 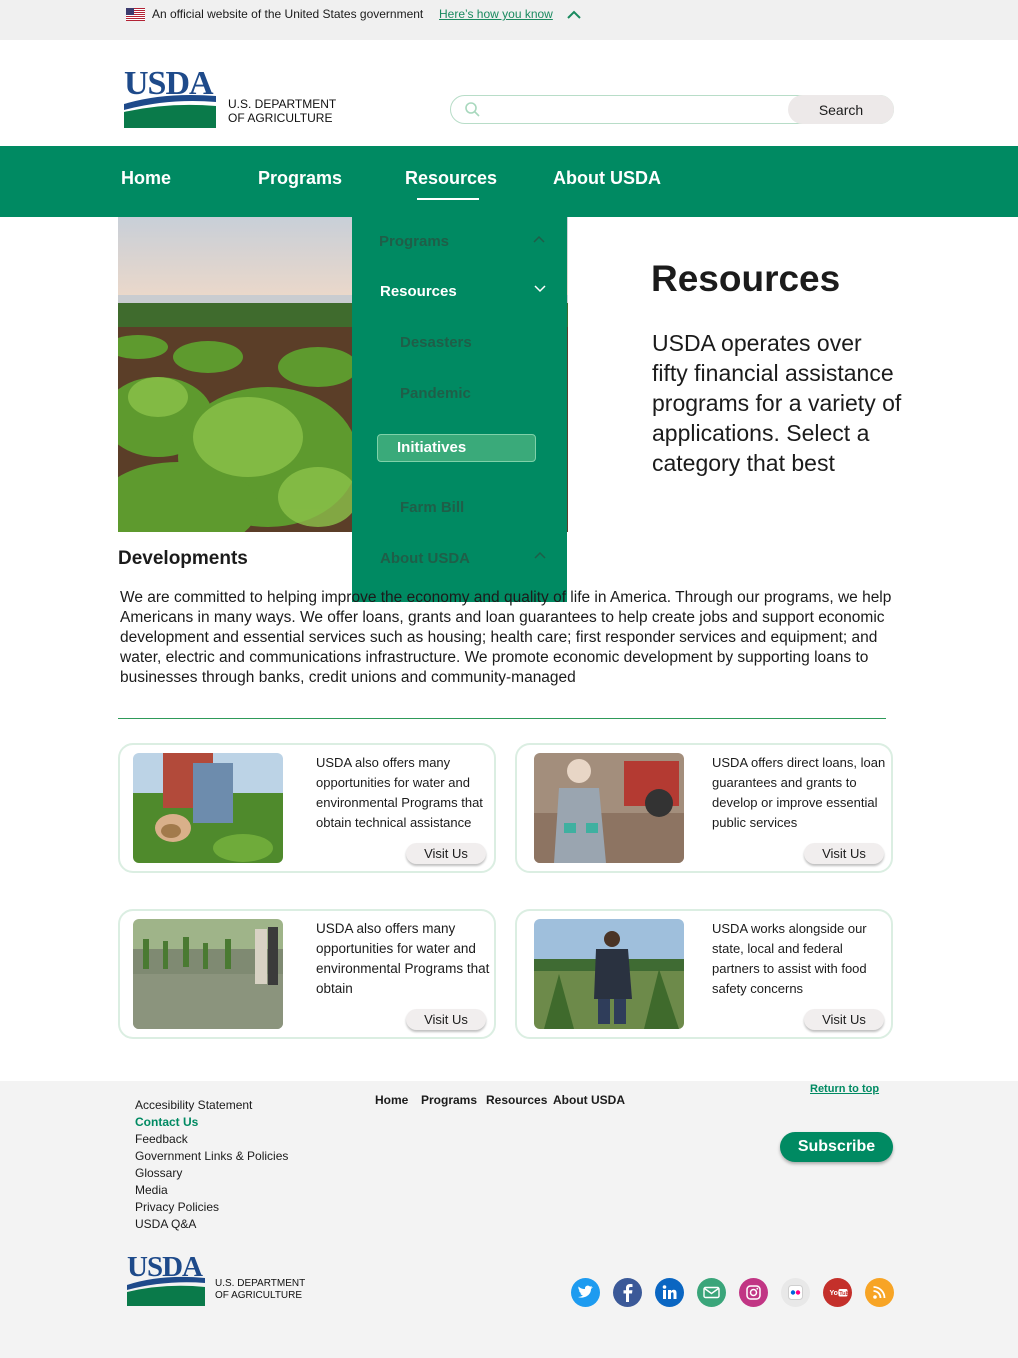 What do you see at coordinates (211, 1224) in the screenshot?
I see `footer-link-qa: USDA Q&A` at bounding box center [211, 1224].